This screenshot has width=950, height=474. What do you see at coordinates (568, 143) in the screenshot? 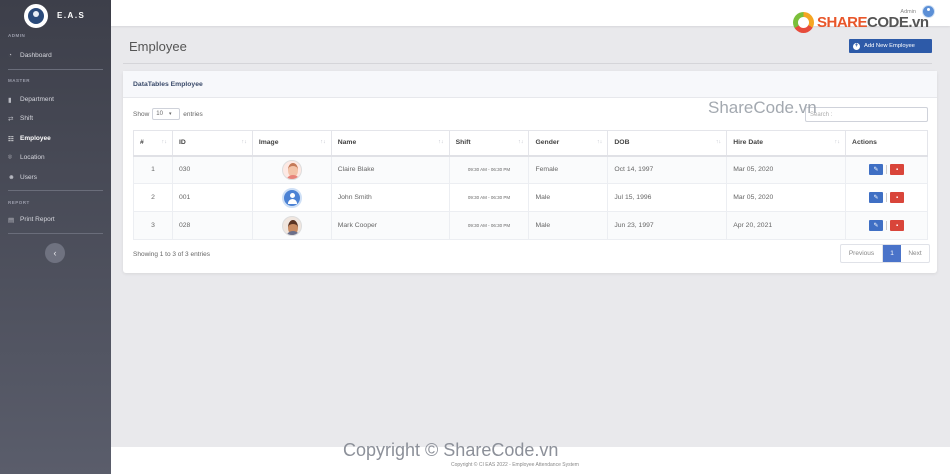
I see `col-gender: Gender ↑↓` at bounding box center [568, 143].